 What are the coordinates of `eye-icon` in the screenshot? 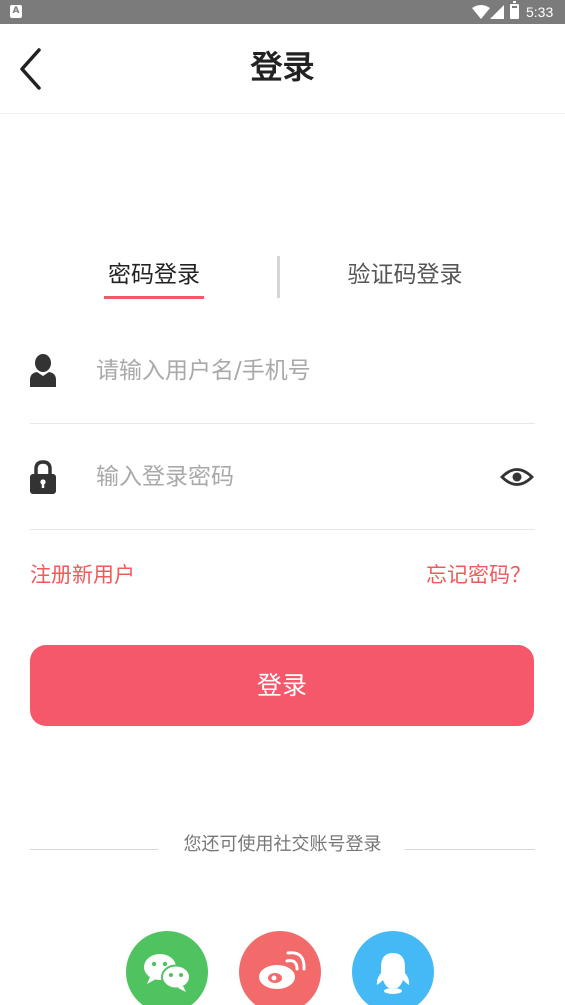 It's located at (517, 477).